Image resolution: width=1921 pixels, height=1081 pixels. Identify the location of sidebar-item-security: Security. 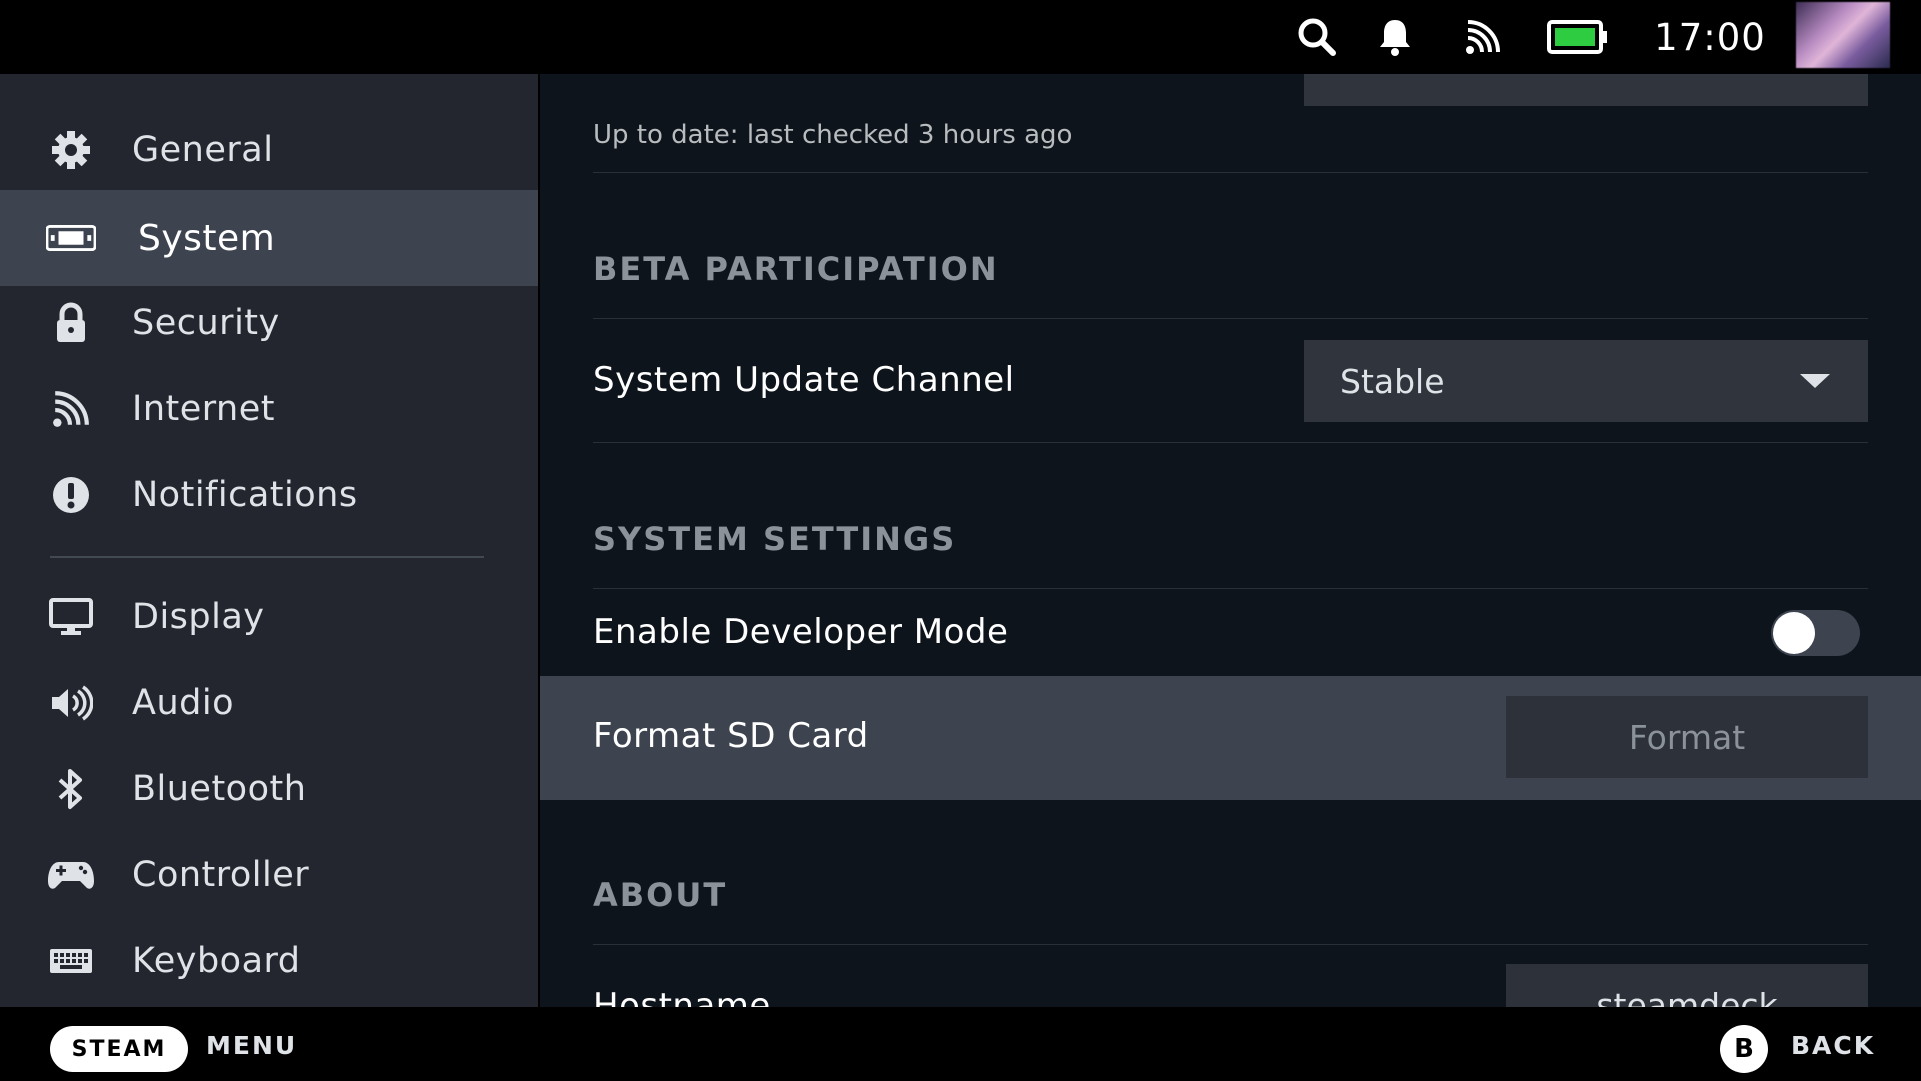
(269, 323).